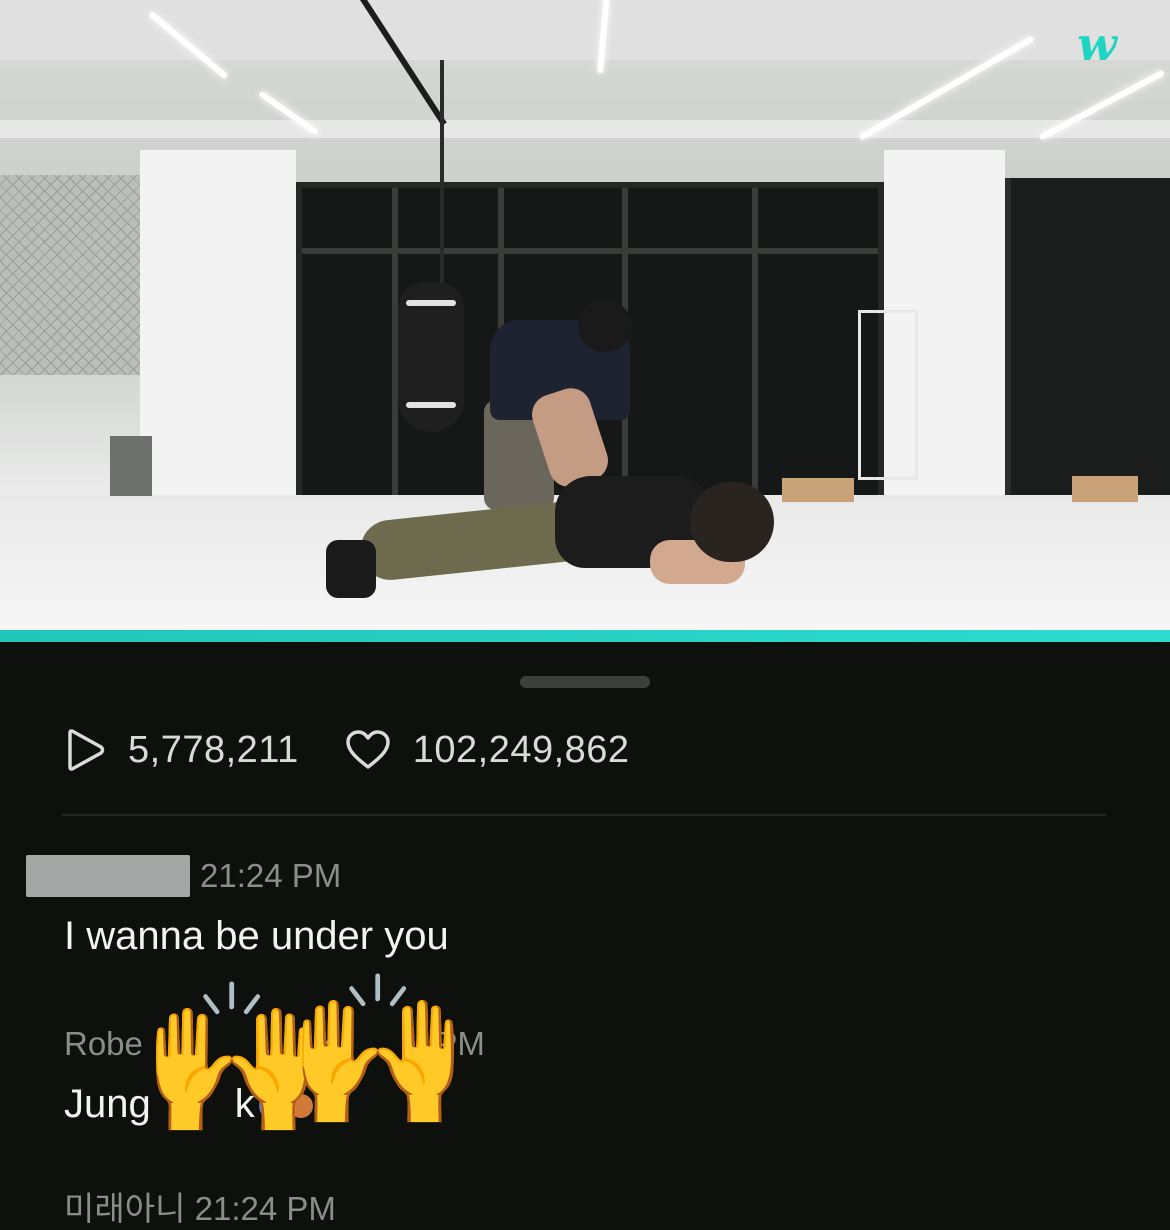 This screenshot has height=1230, width=1170. What do you see at coordinates (131, 466) in the screenshot?
I see `mat` at bounding box center [131, 466].